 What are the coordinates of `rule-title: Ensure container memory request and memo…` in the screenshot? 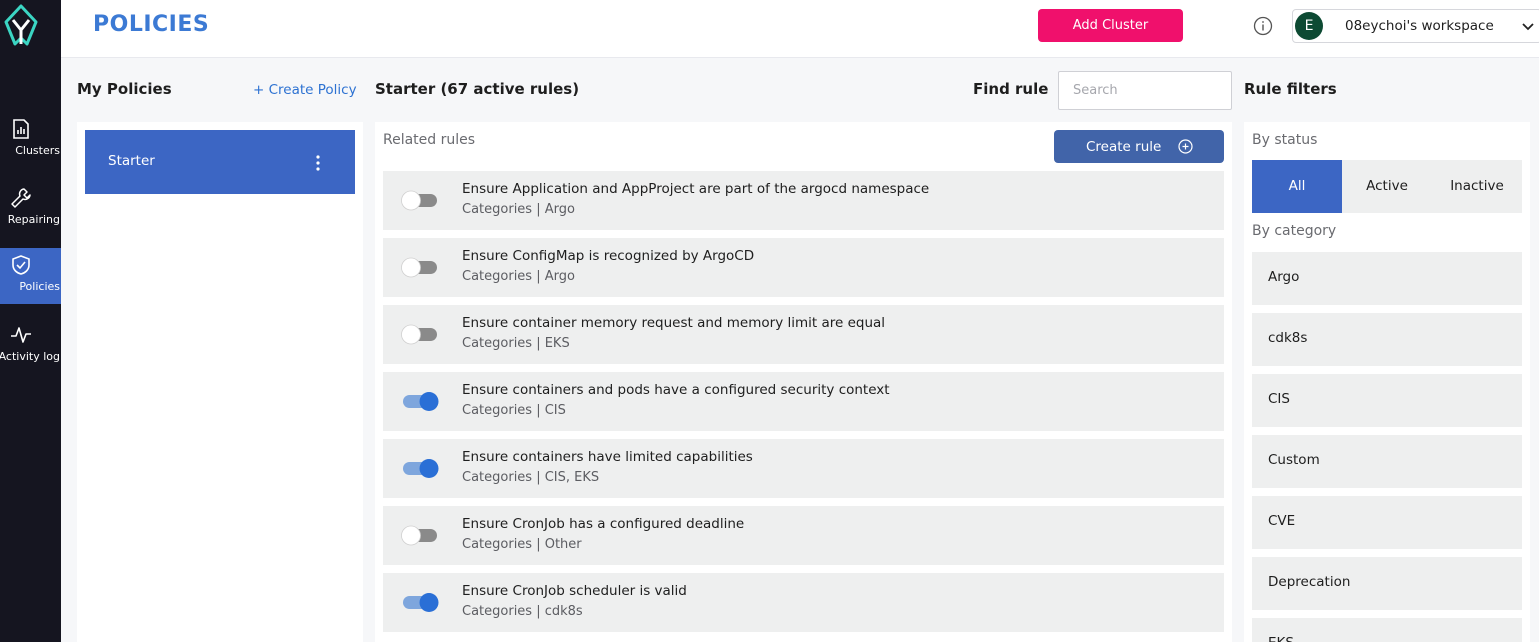 It's located at (674, 323).